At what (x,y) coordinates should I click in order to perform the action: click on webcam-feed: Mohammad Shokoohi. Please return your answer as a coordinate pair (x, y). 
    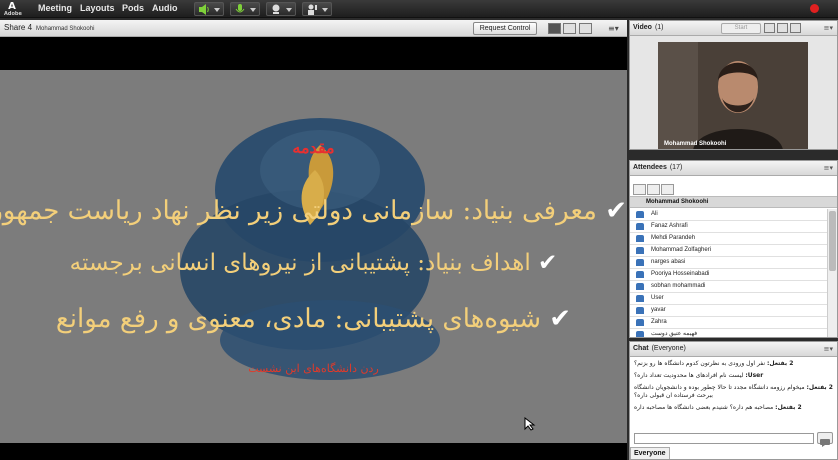
    Looking at the image, I should click on (733, 95).